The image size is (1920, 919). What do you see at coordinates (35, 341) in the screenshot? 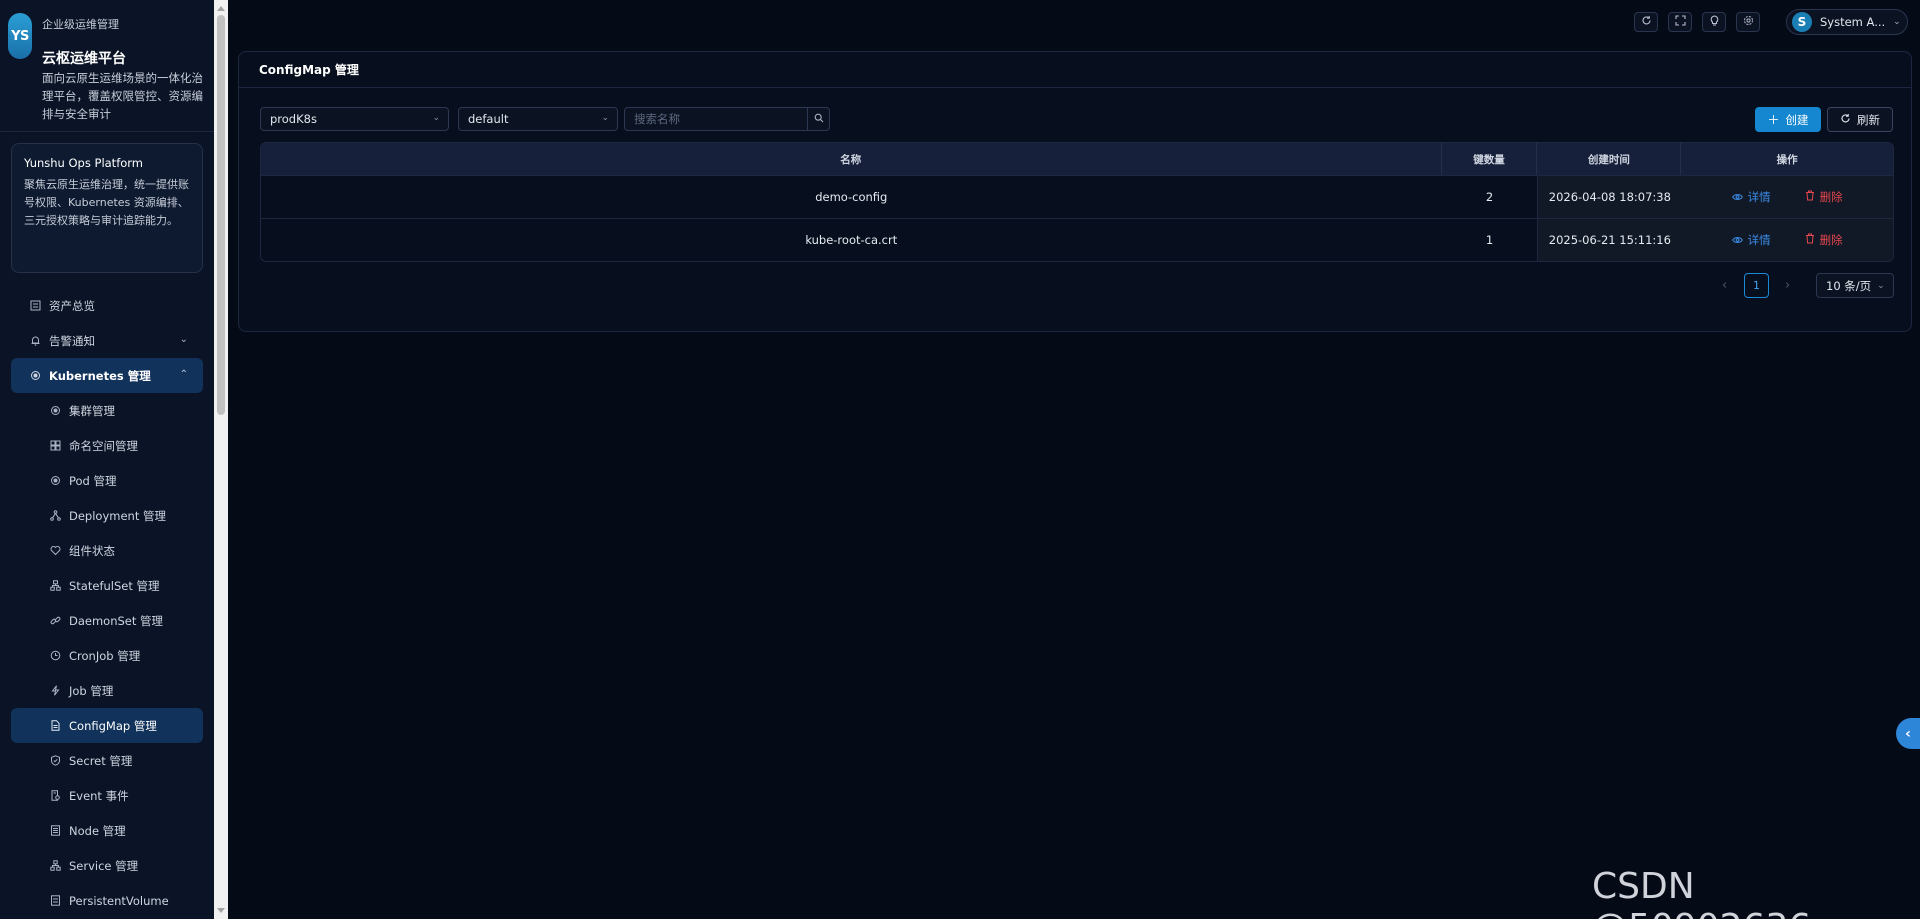
I see `bell-icon` at bounding box center [35, 341].